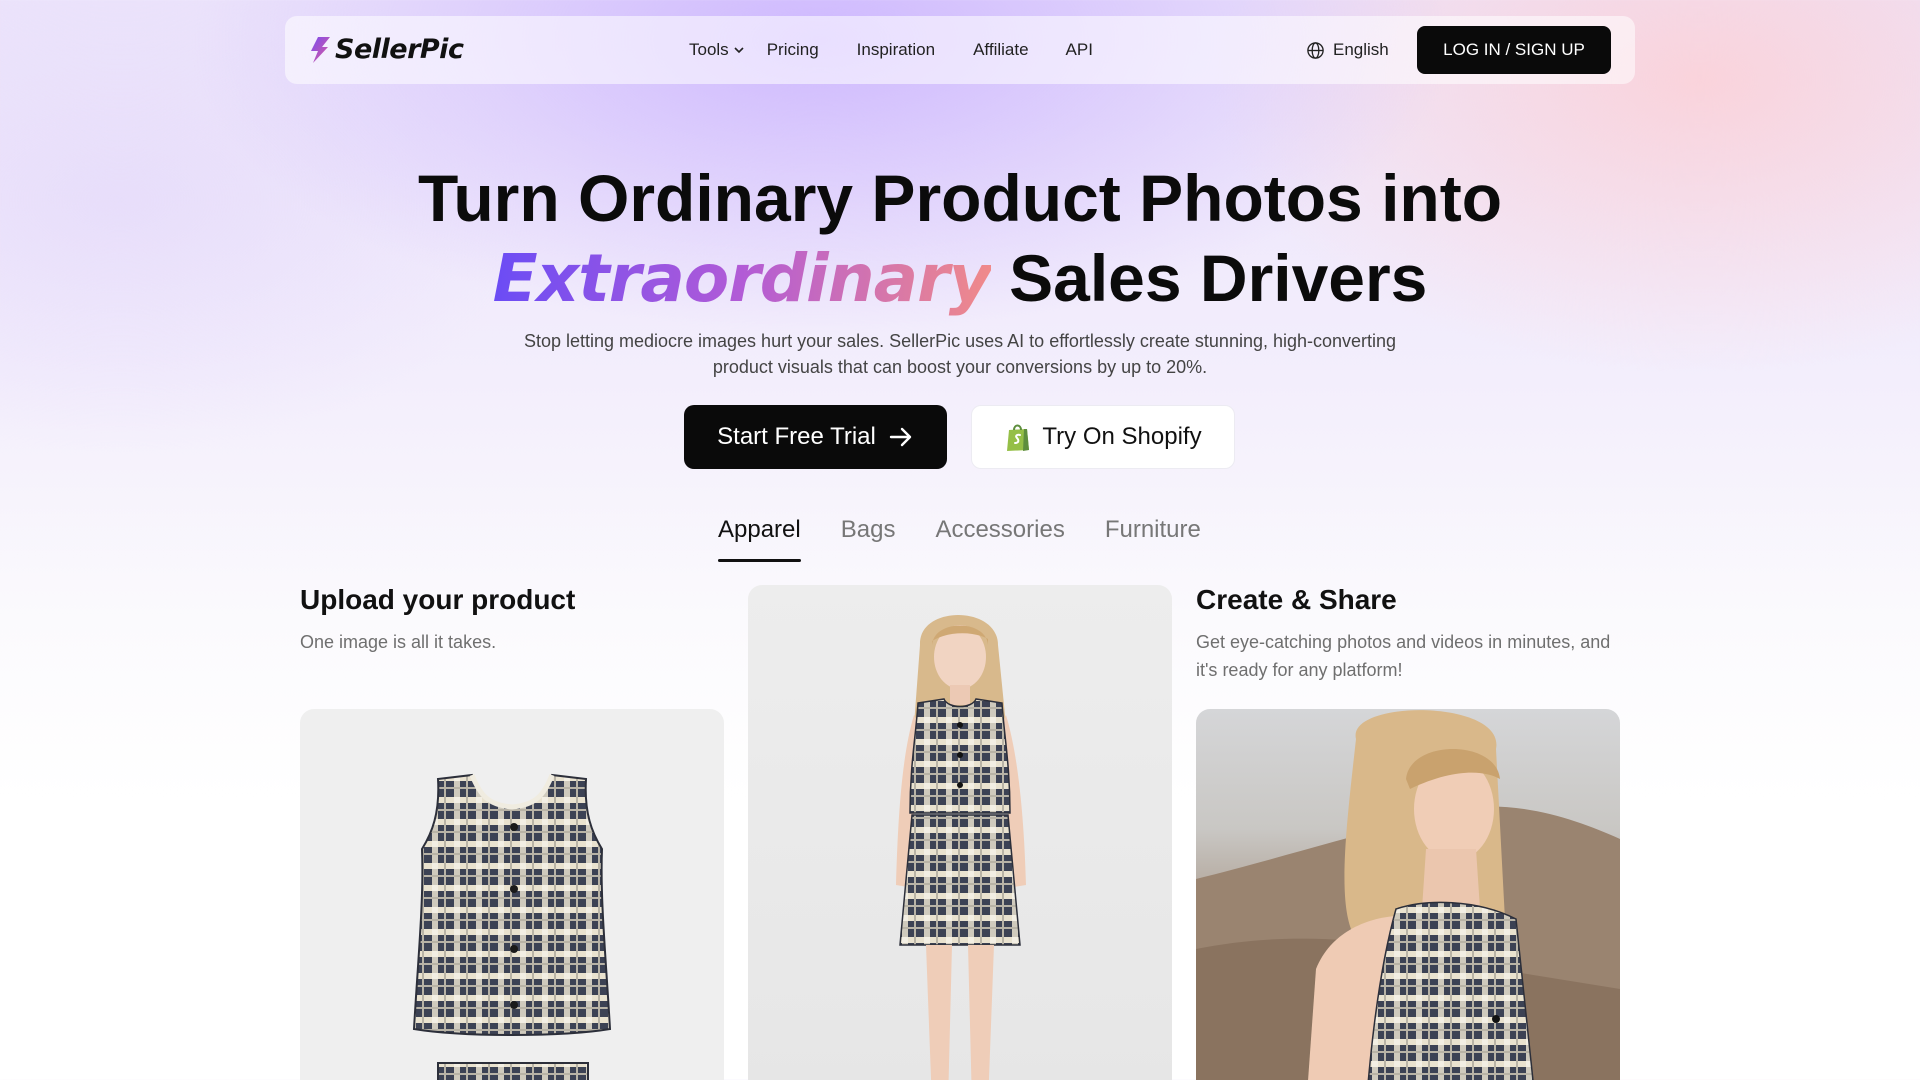  Describe the element at coordinates (1000, 50) in the screenshot. I see `nav-affiliate-link: Affiliate` at that location.